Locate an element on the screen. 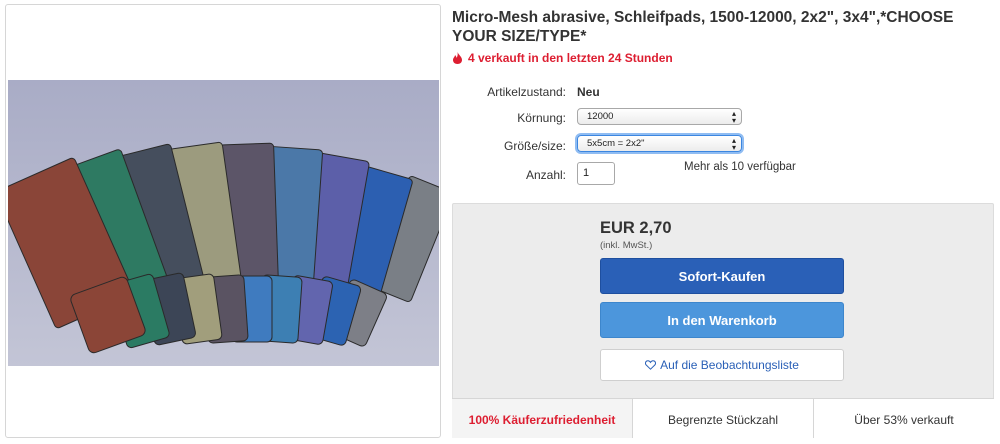 The image size is (1000, 444). add-to-watchlist-button: Auf die Beobachtungsliste is located at coordinates (722, 365).